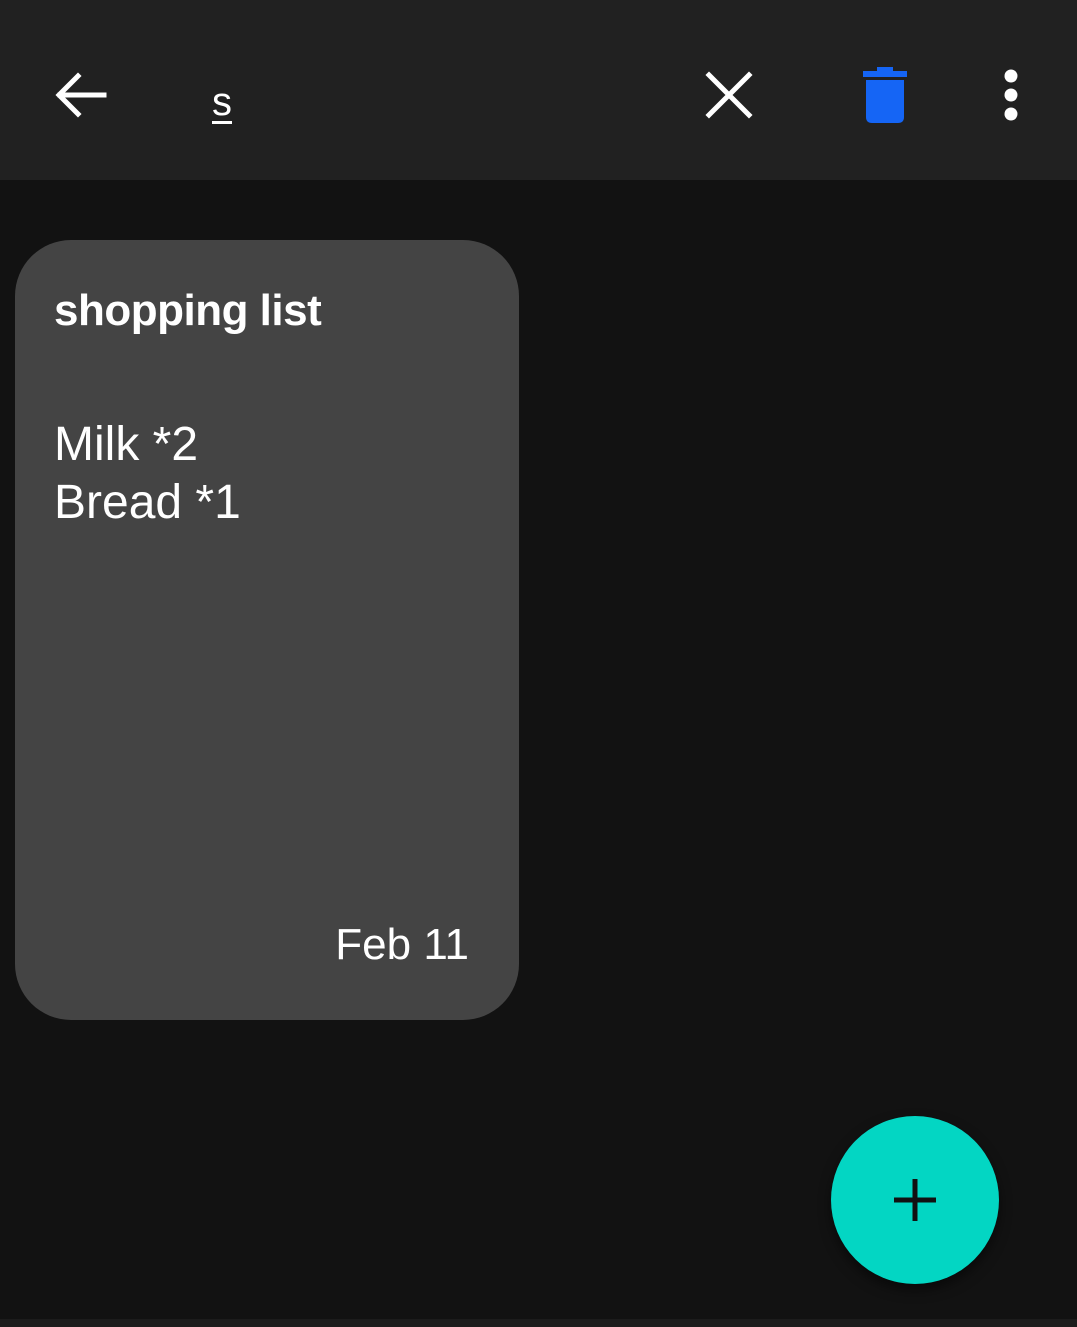 Image resolution: width=1077 pixels, height=1327 pixels. What do you see at coordinates (222, 101) in the screenshot?
I see `search-query-text: s` at bounding box center [222, 101].